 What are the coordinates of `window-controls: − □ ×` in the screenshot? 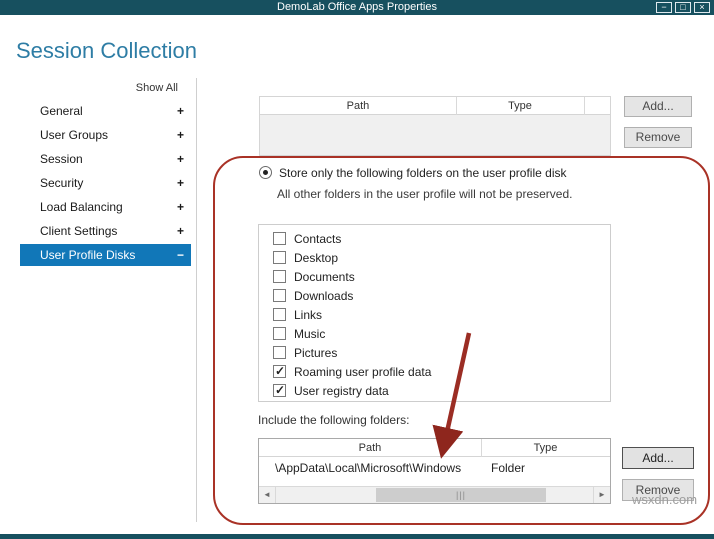 It's located at (683, 7).